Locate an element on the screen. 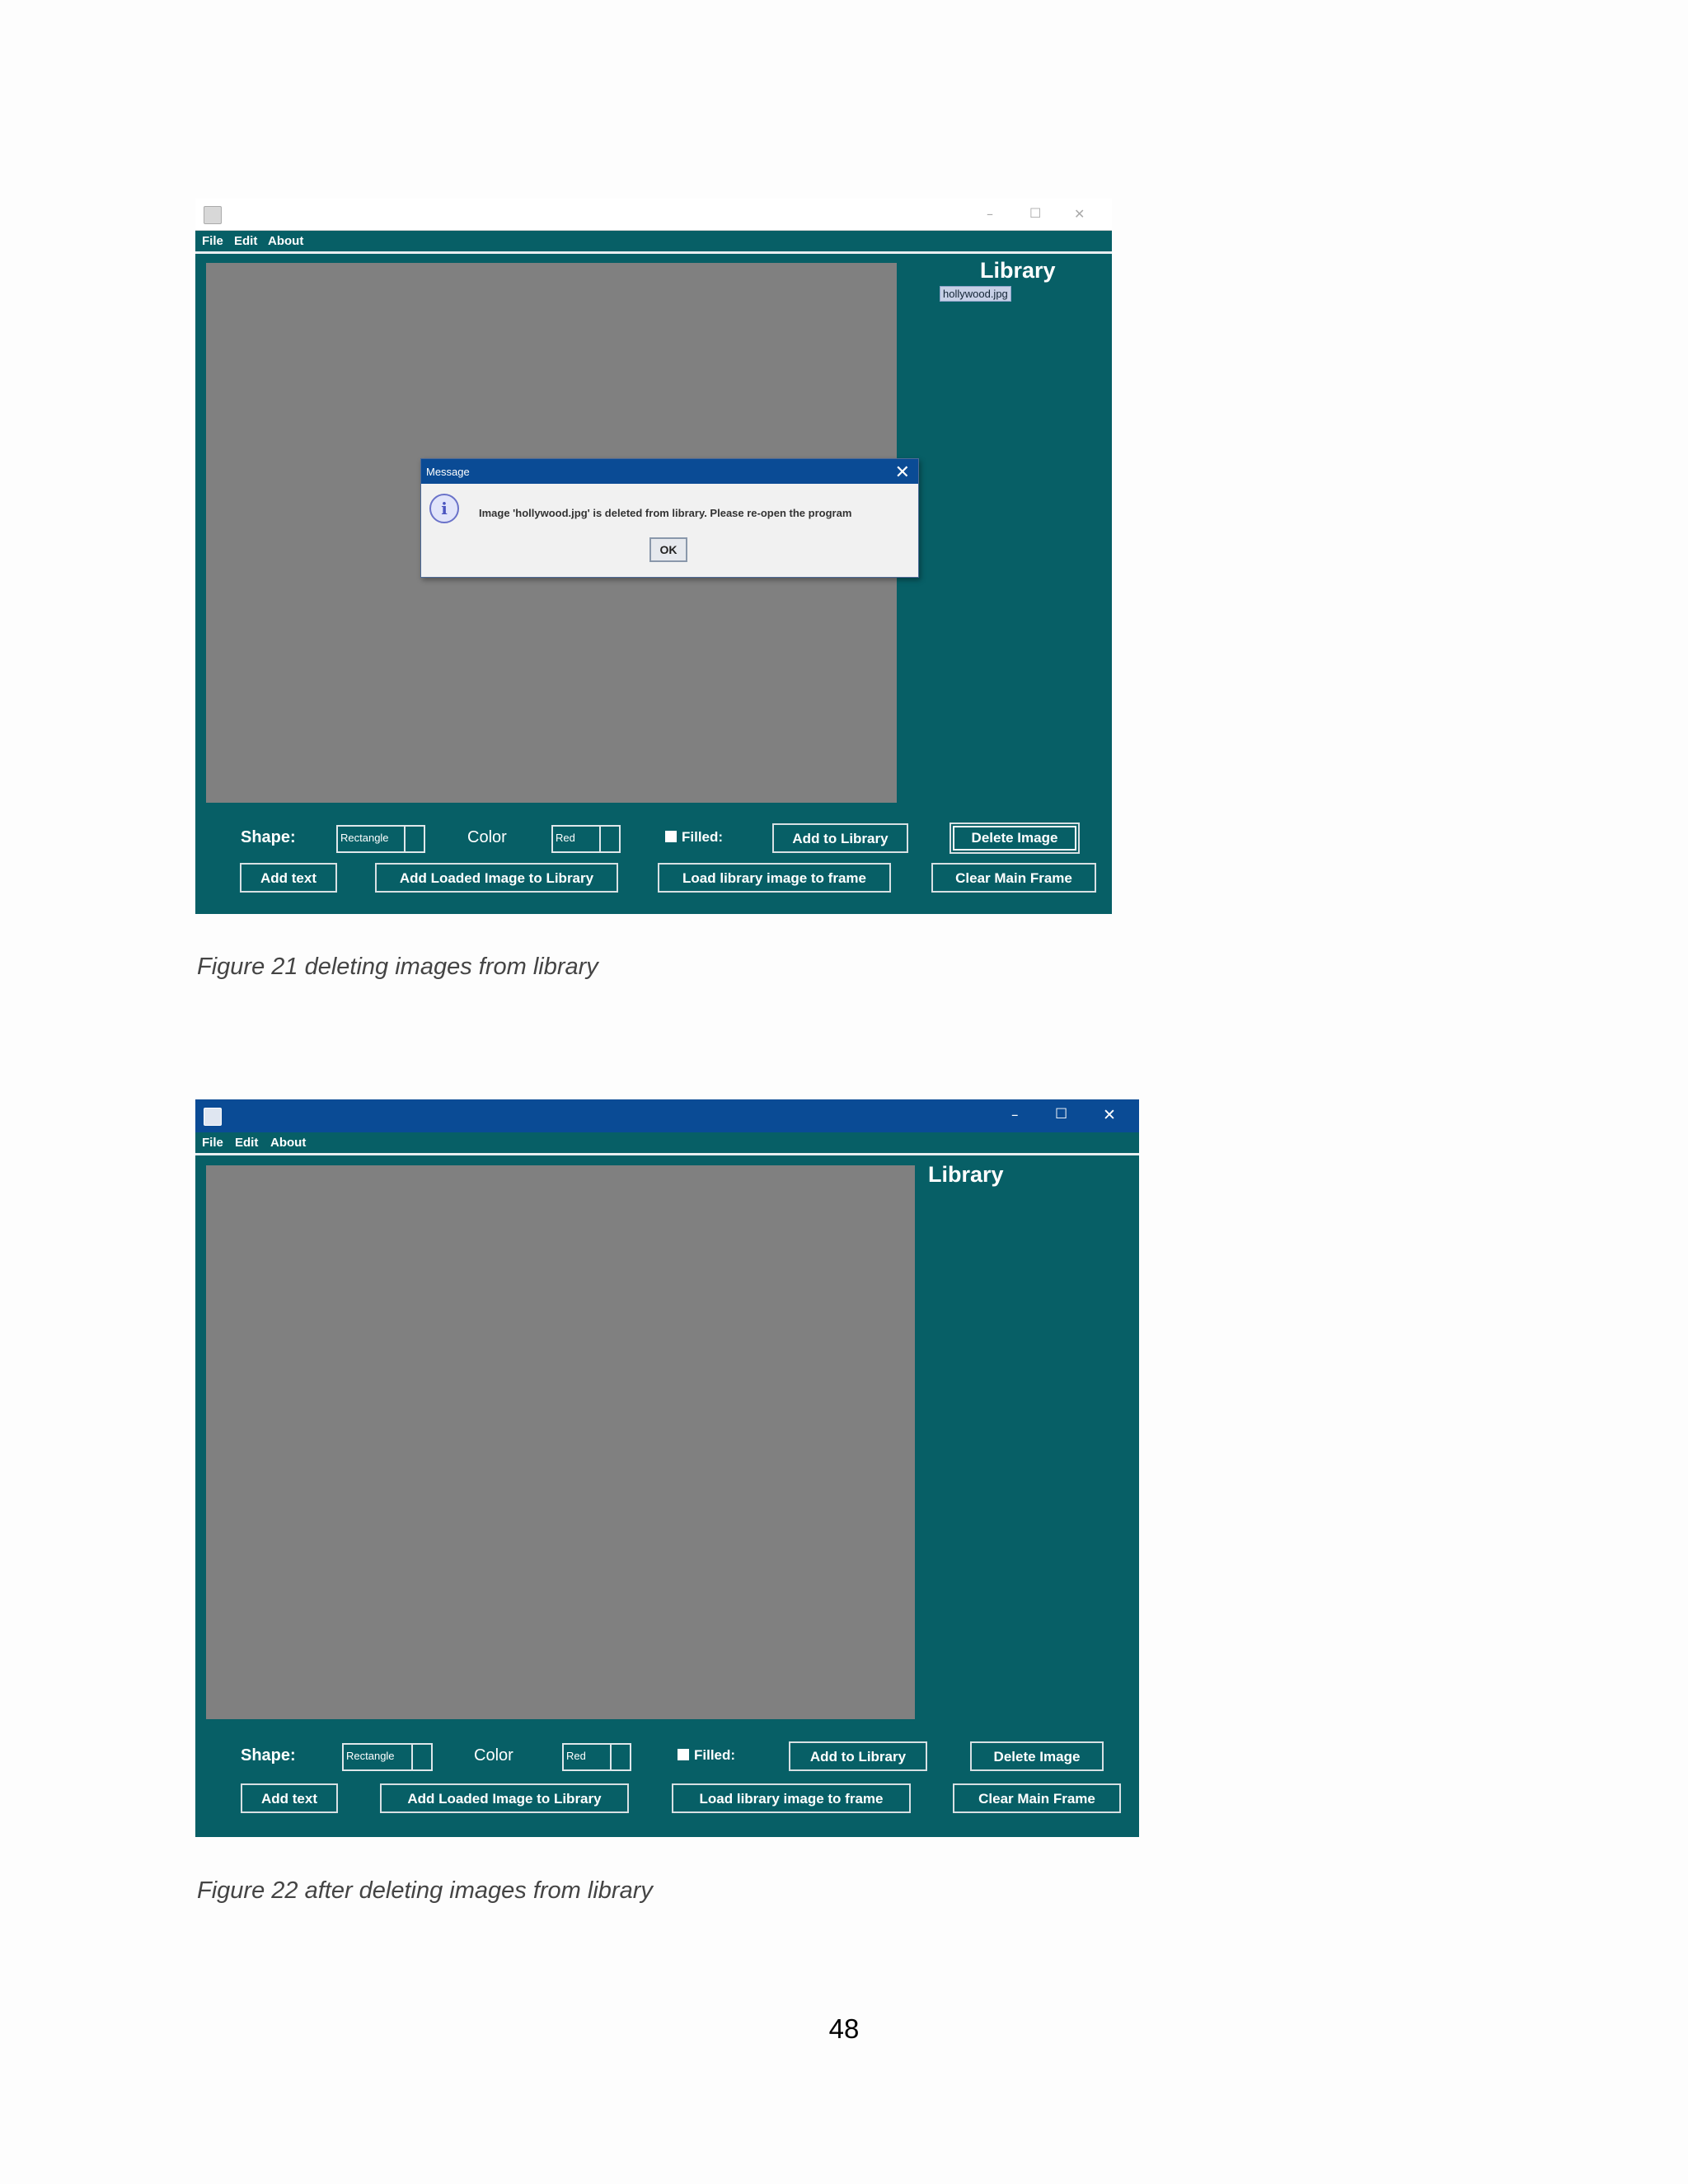 The width and height of the screenshot is (1688, 2184). info-icon: i is located at coordinates (444, 508).